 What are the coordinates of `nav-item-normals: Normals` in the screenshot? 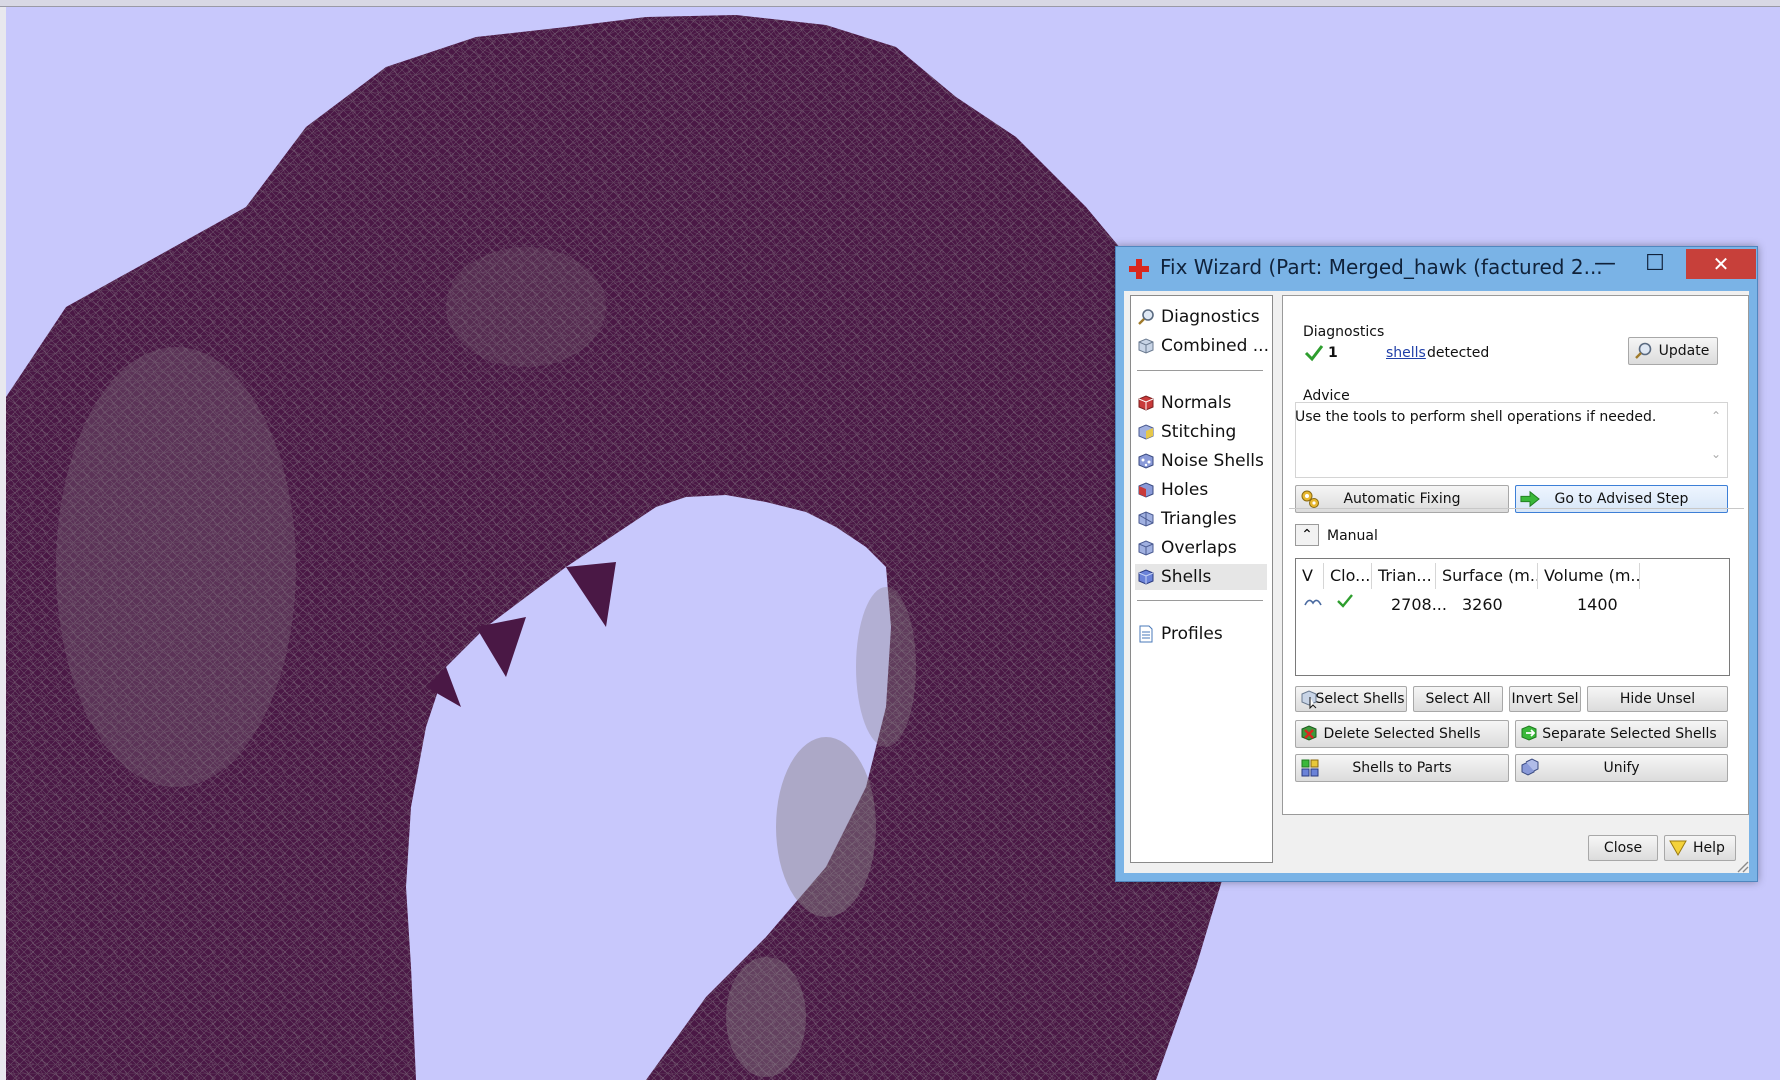 It's located at (1201, 403).